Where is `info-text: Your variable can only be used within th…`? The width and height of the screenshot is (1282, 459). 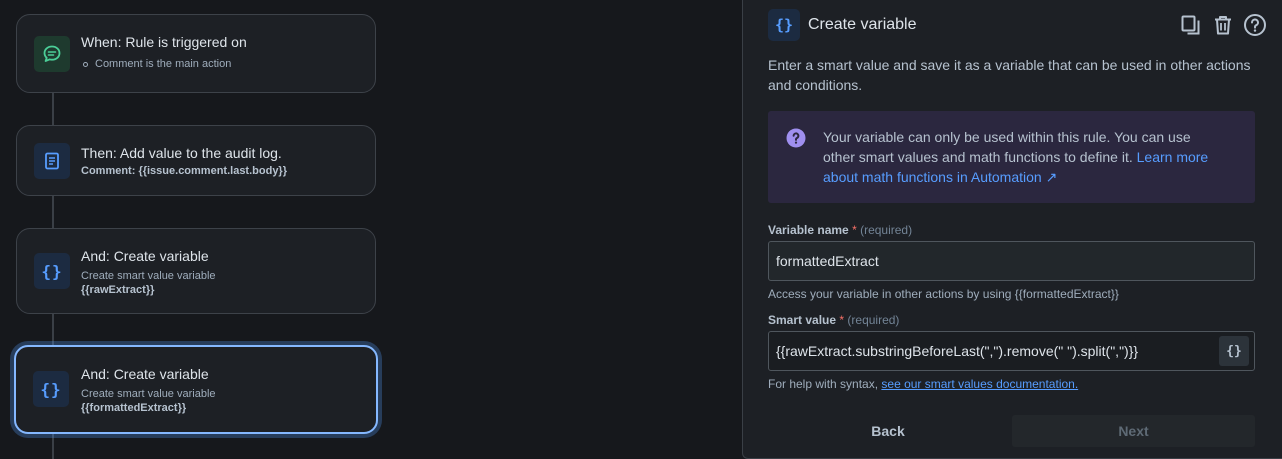 info-text: Your variable can only be used within th… is located at coordinates (1007, 147).